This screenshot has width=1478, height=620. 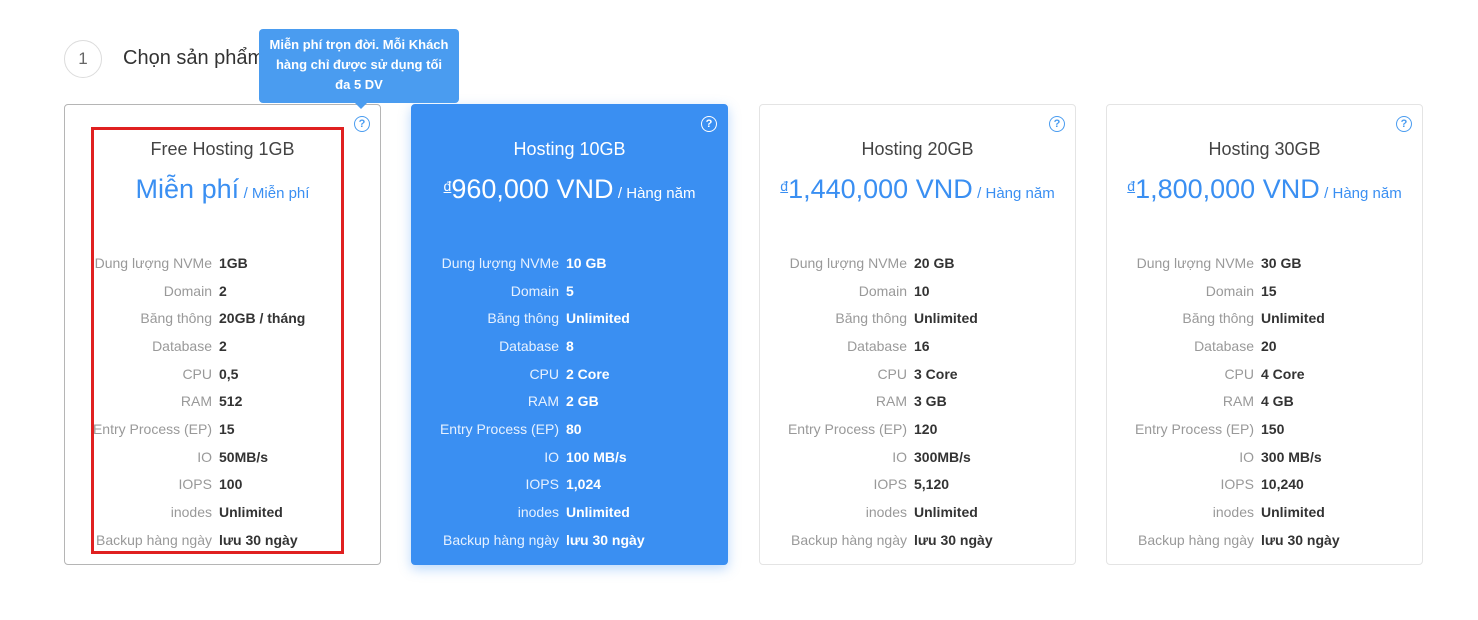 I want to click on plan-price: 1,800,000 VND, so click(x=1227, y=189).